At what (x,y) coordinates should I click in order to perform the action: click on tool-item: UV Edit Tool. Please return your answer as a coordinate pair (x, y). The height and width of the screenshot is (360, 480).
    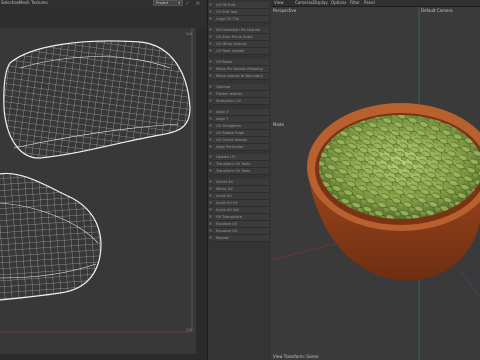
    Looking at the image, I should click on (239, 12).